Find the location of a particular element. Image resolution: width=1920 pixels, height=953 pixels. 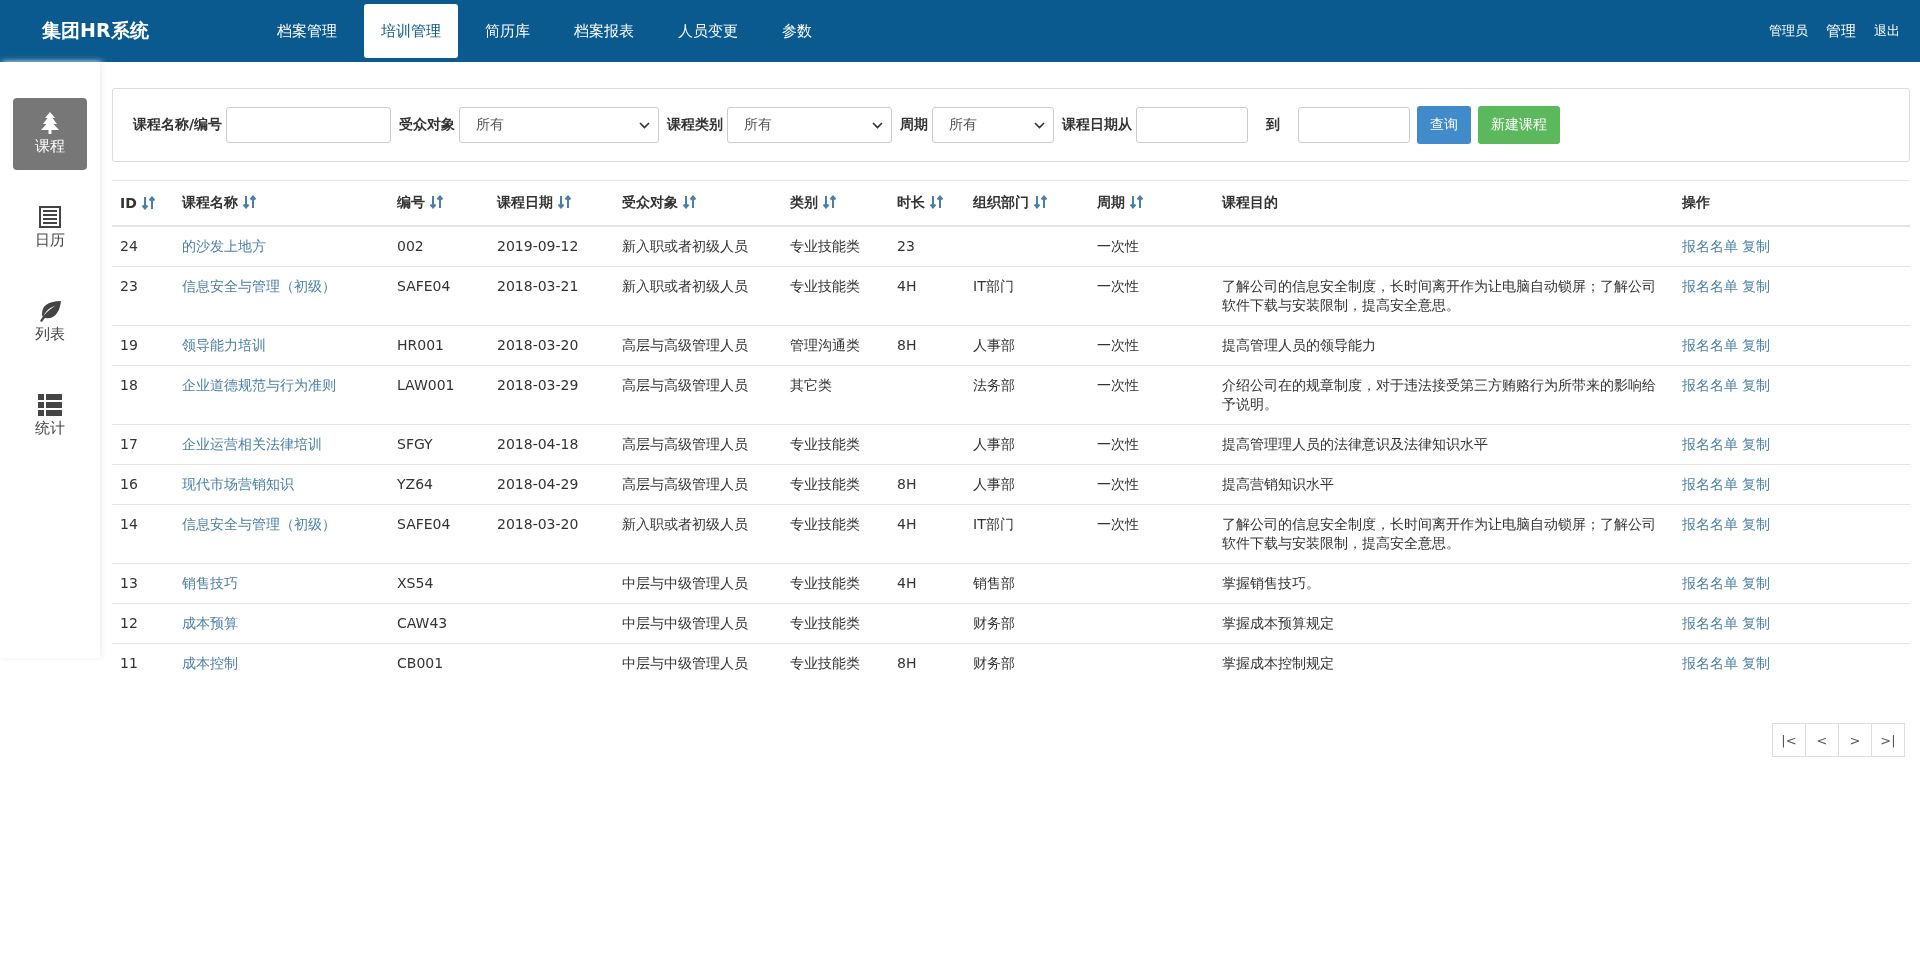

column-header: 操作 is located at coordinates (1696, 202).